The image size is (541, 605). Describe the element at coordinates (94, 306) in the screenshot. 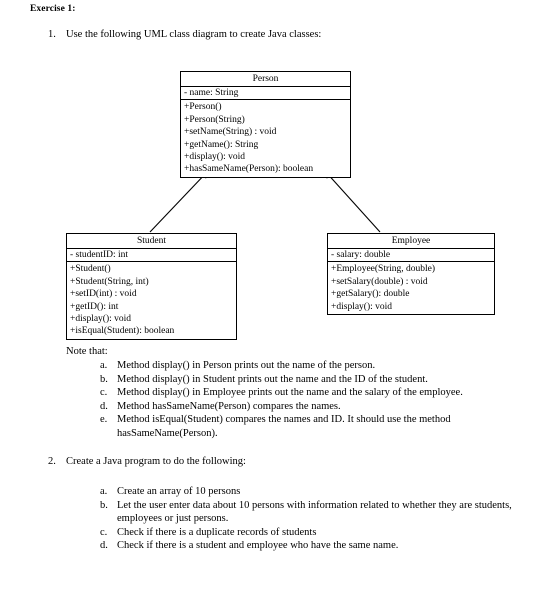

I see `uml-operation: +getID(): int` at that location.